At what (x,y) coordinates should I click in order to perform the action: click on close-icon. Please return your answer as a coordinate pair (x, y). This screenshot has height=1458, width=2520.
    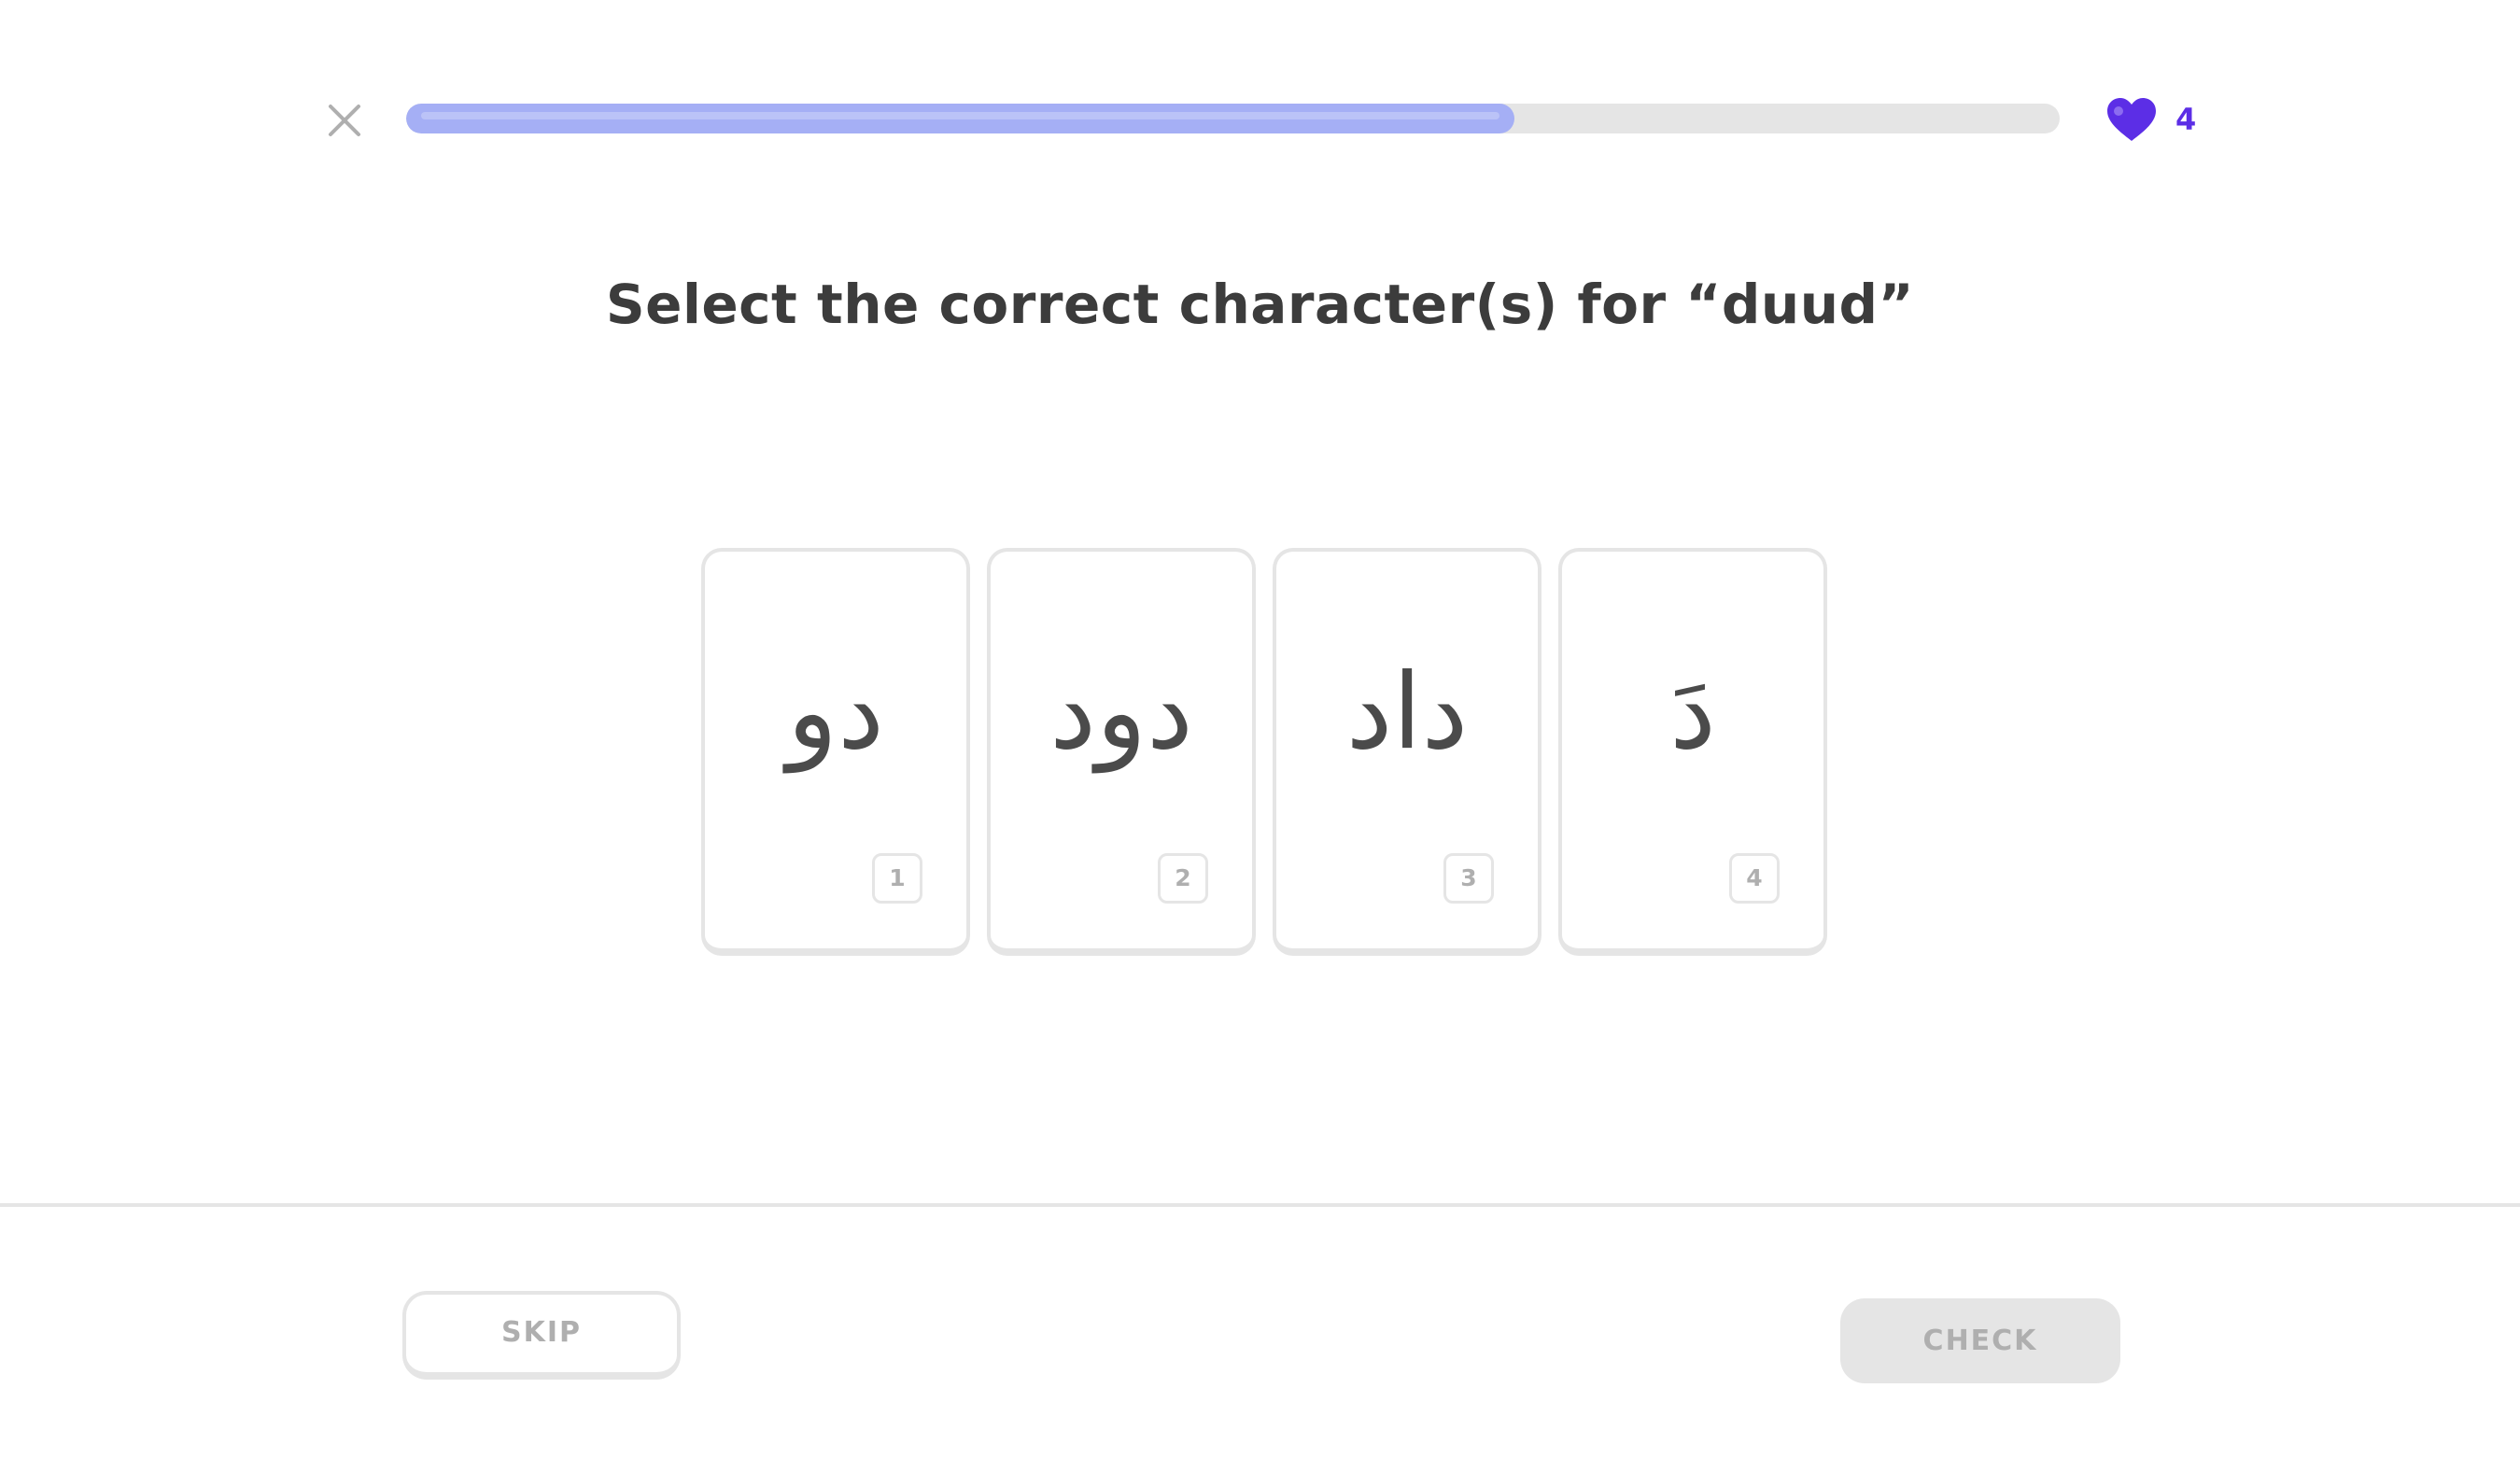
    Looking at the image, I should click on (344, 120).